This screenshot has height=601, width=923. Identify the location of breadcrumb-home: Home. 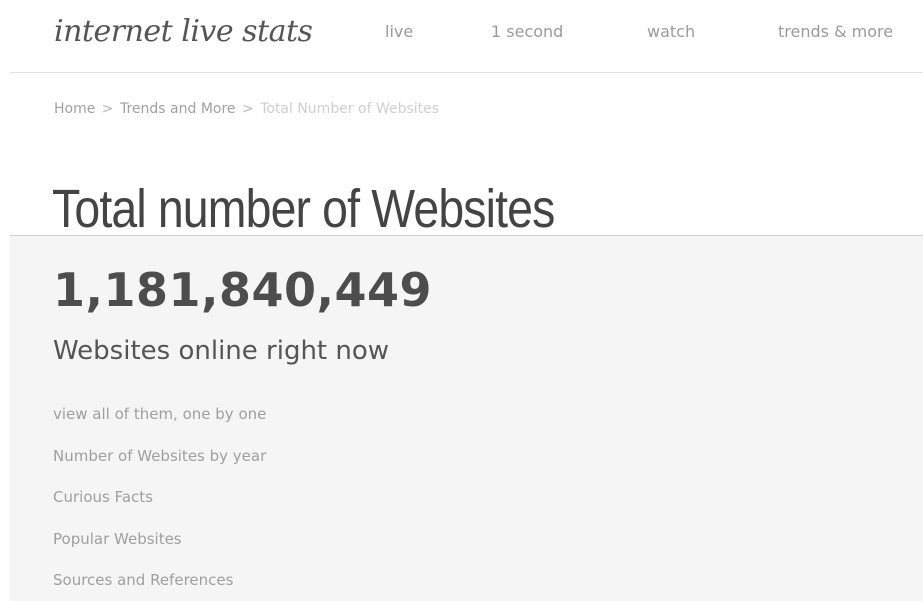
(74, 109).